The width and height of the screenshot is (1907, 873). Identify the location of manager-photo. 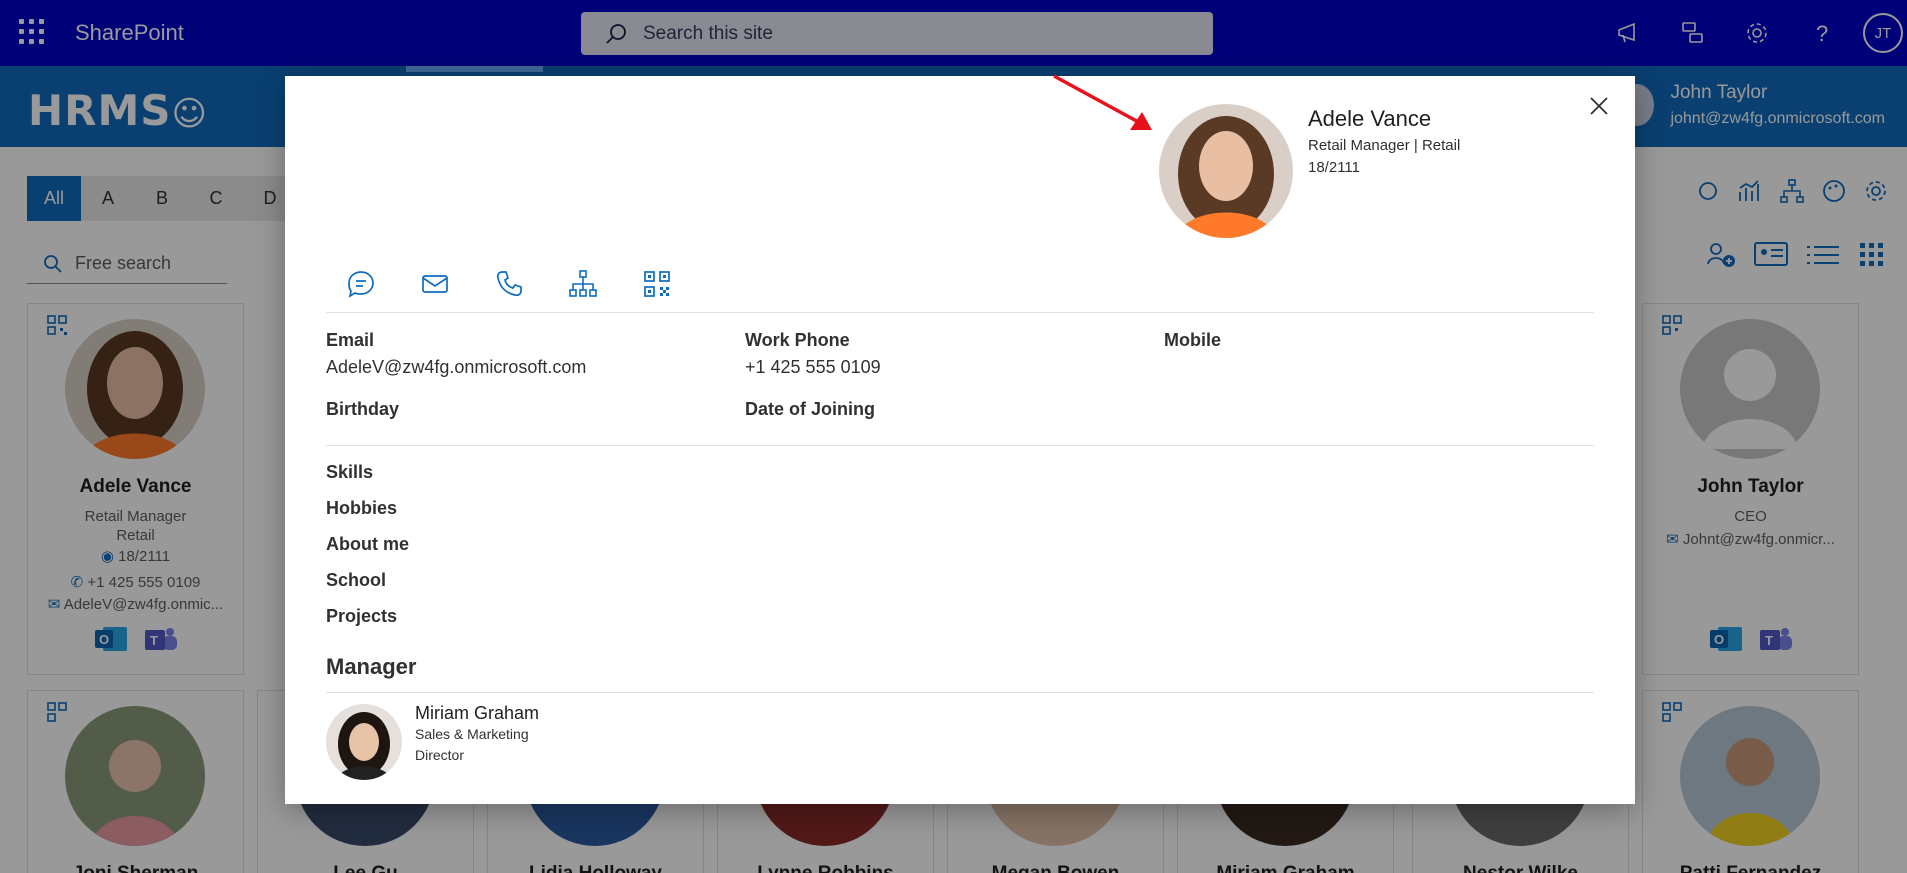
(364, 742).